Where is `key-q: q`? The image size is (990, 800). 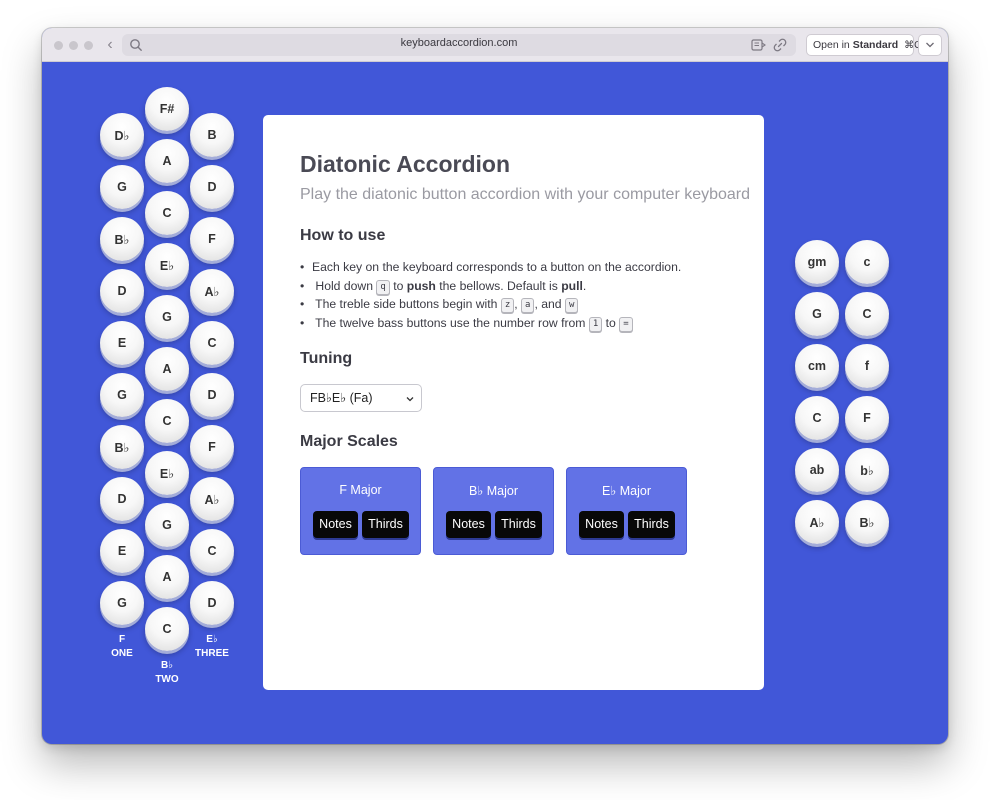
key-q: q is located at coordinates (383, 287).